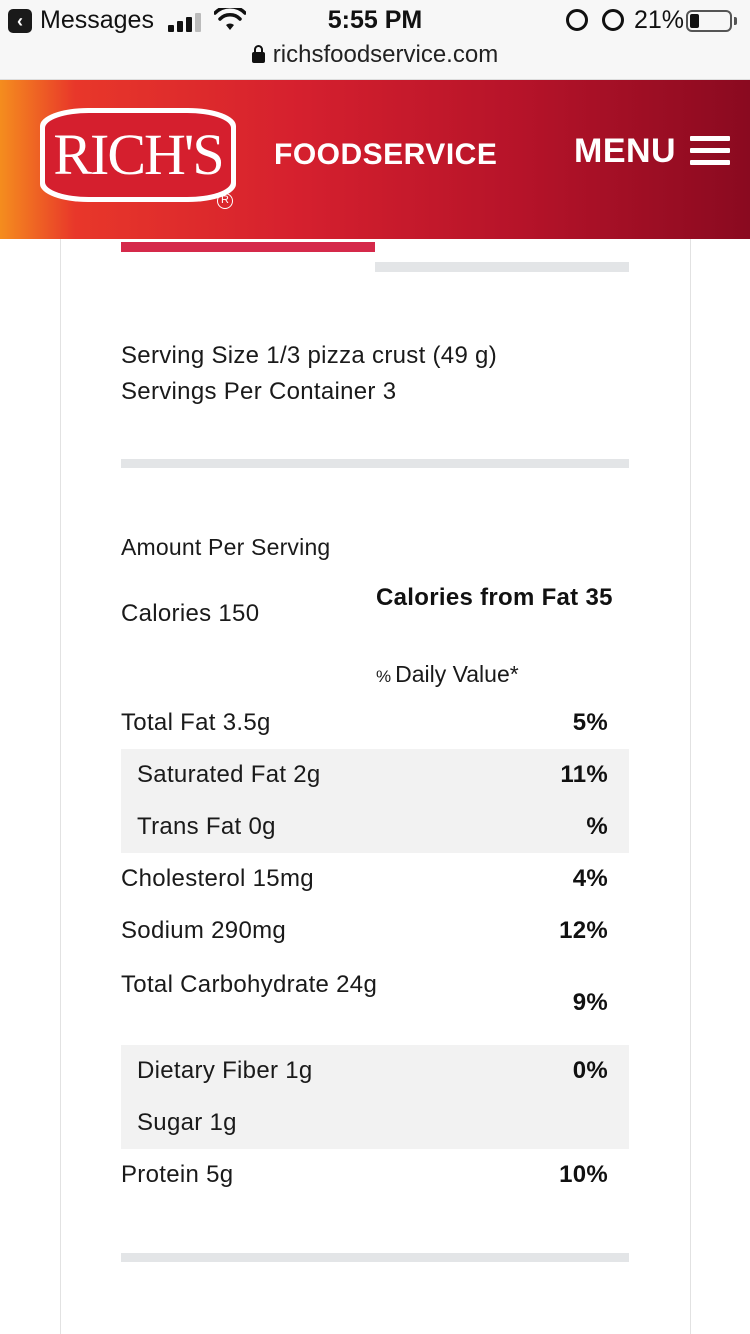 This screenshot has height=1334, width=750. What do you see at coordinates (583, 930) in the screenshot?
I see `nutrient-daily-value: 12%` at bounding box center [583, 930].